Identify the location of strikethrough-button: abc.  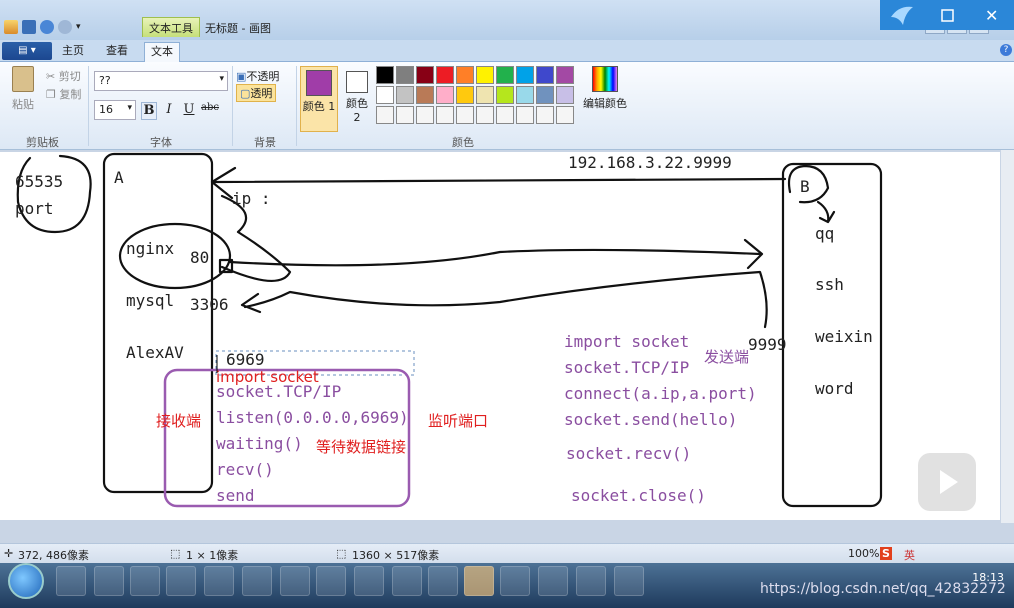
(210, 111).